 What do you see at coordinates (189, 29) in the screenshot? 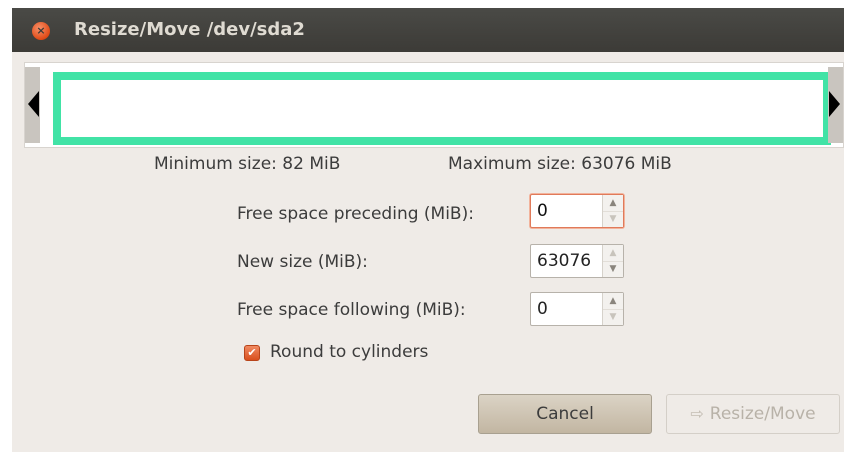
I see `window-title: Resize/Move /dev/sda2` at bounding box center [189, 29].